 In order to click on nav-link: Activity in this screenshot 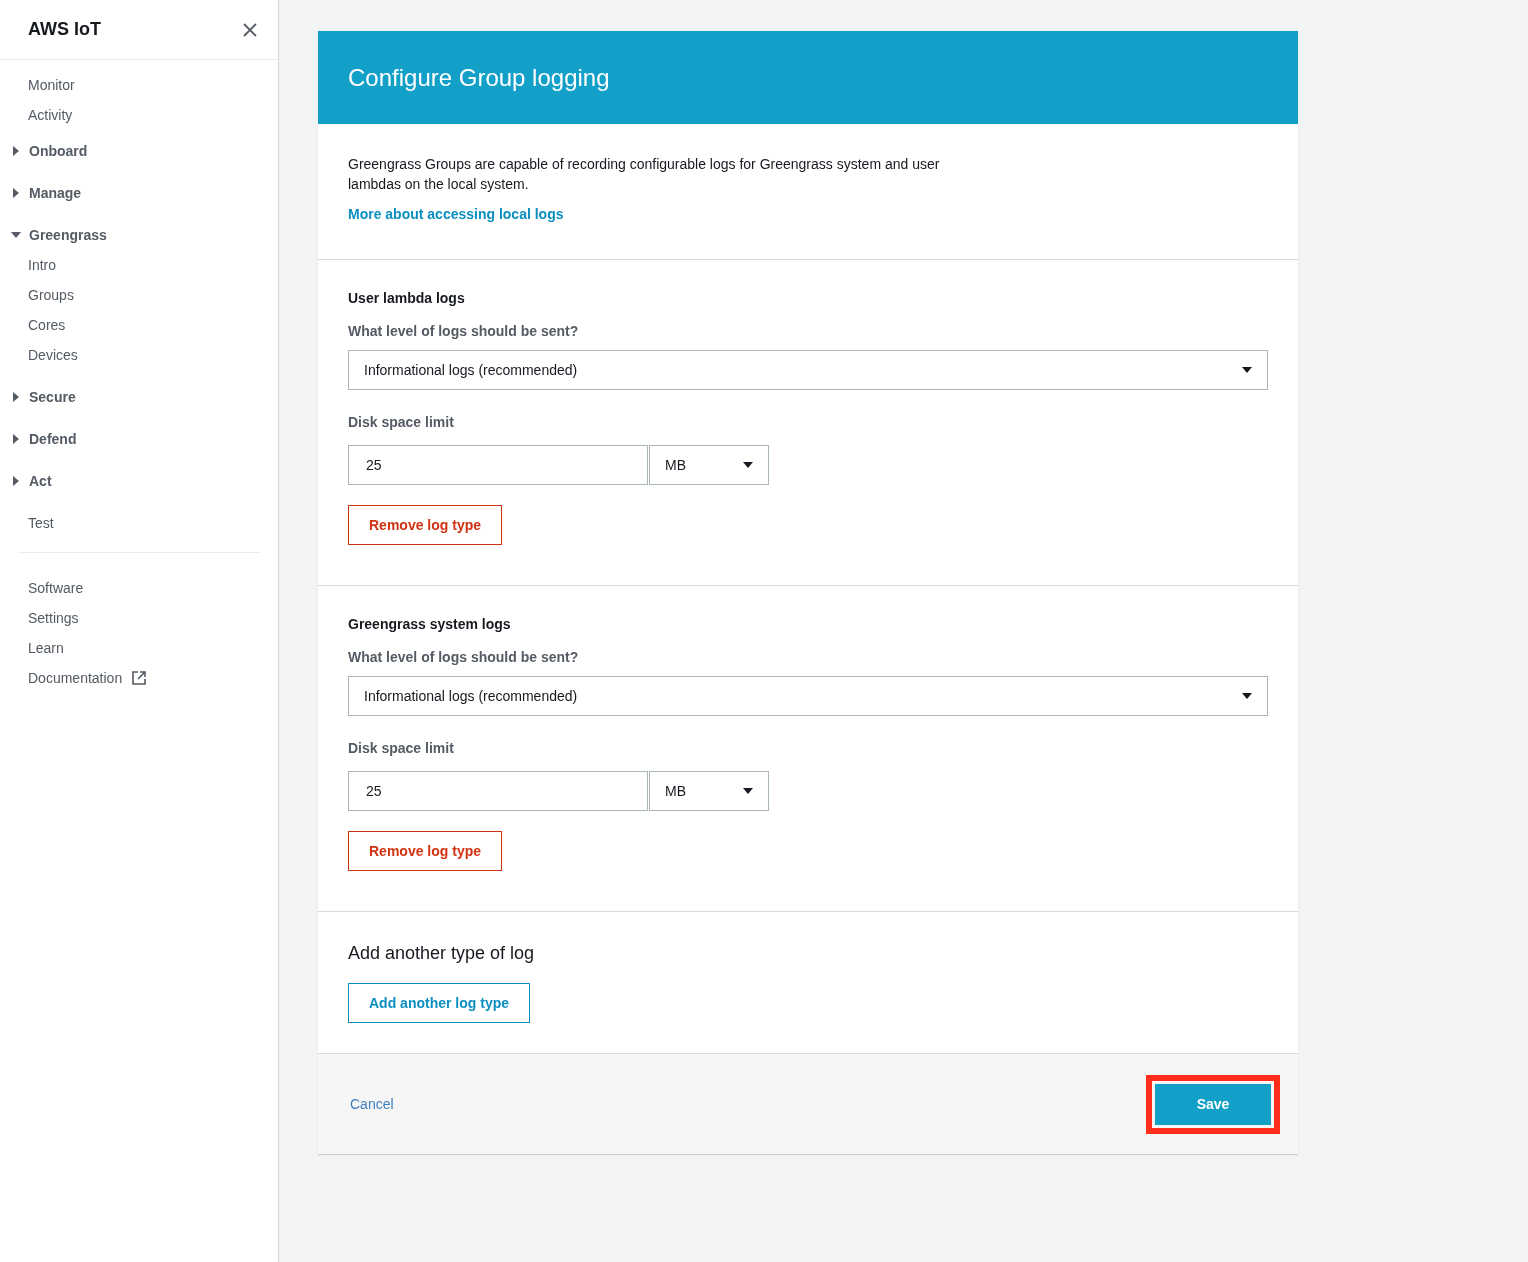, I will do `click(50, 115)`.